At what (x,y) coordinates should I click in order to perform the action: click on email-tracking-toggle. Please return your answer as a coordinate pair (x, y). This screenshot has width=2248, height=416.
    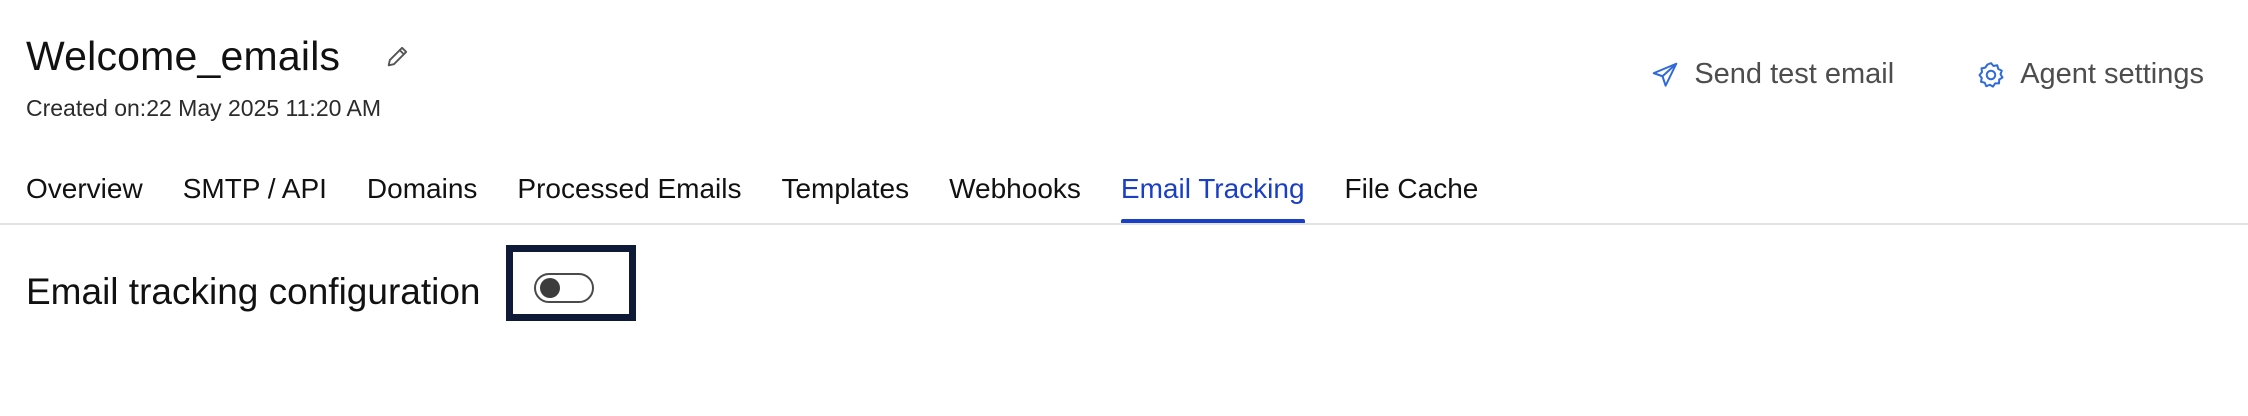
    Looking at the image, I should click on (564, 288).